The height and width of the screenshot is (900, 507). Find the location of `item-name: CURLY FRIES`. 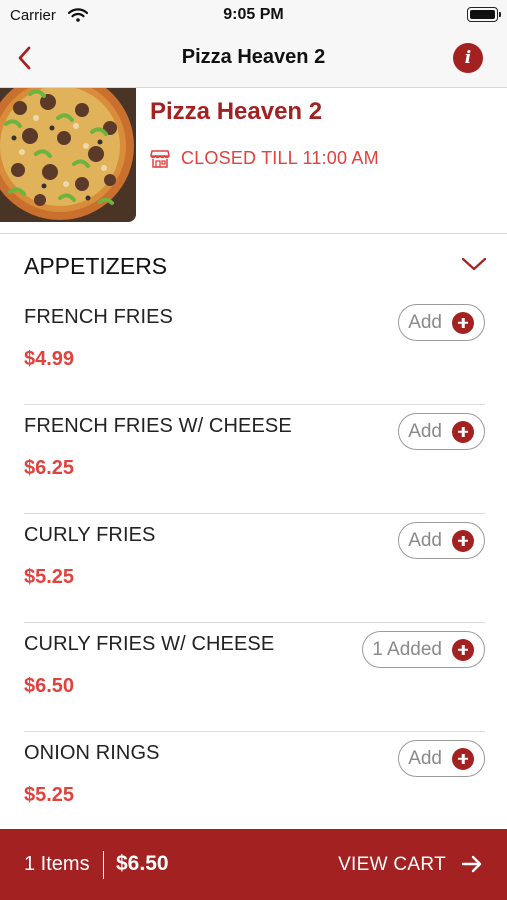

item-name: CURLY FRIES is located at coordinates (90, 535).